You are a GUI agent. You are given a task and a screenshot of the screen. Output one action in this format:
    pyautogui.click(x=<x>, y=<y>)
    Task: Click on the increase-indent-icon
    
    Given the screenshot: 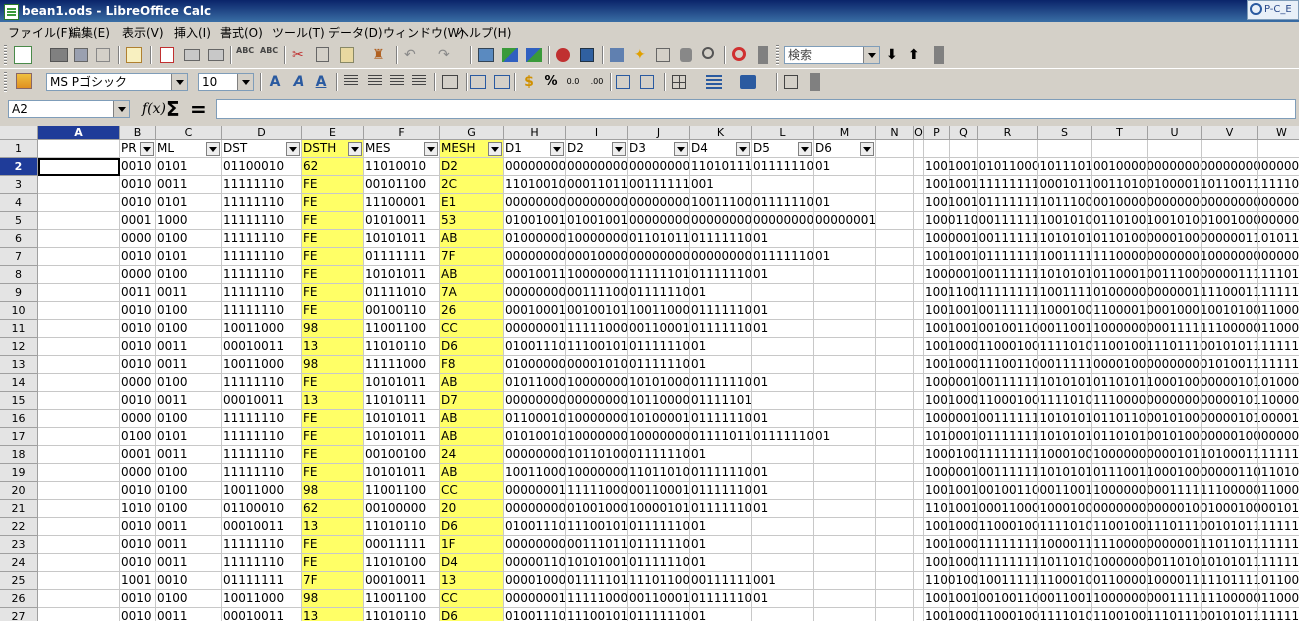 What is the action you would take?
    pyautogui.click(x=647, y=82)
    